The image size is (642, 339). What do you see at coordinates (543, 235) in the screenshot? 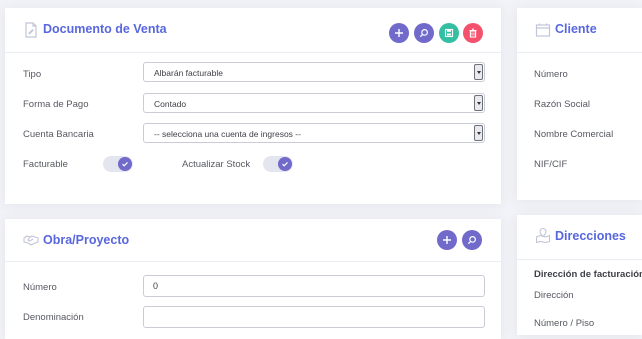
I see `map-pin-icon` at bounding box center [543, 235].